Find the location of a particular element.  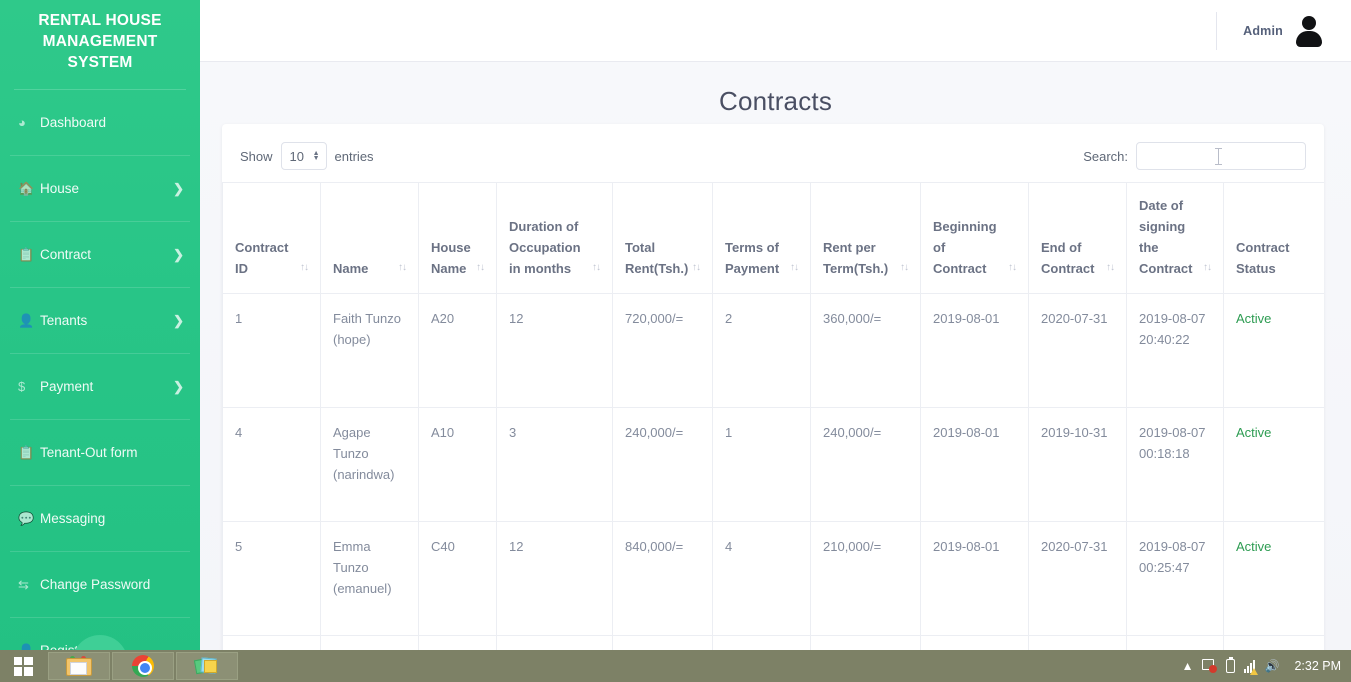

cell-end: 2020-07-31 is located at coordinates (1077, 578).